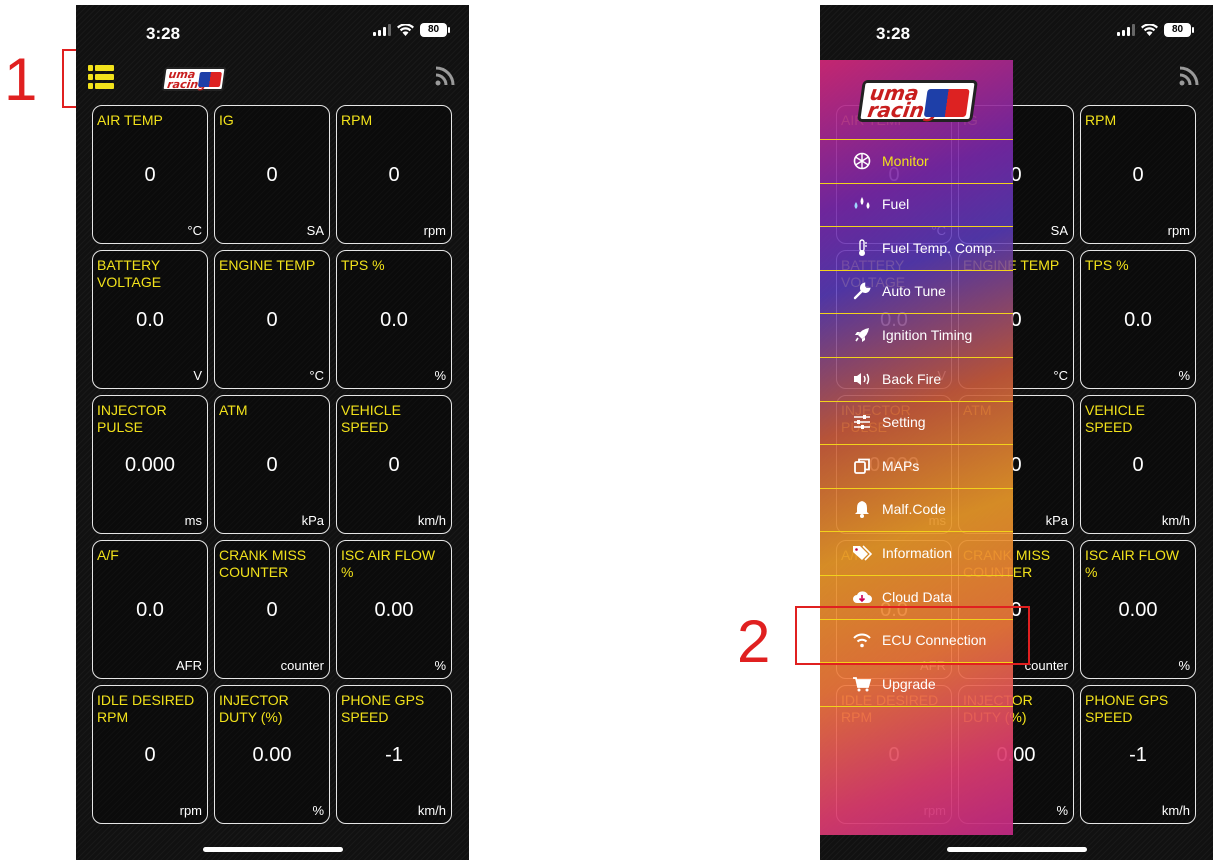 The height and width of the screenshot is (863, 1213). What do you see at coordinates (150, 319) in the screenshot?
I see `gauge-tile: BATTERY VOLTAGE 0.0 V` at bounding box center [150, 319].